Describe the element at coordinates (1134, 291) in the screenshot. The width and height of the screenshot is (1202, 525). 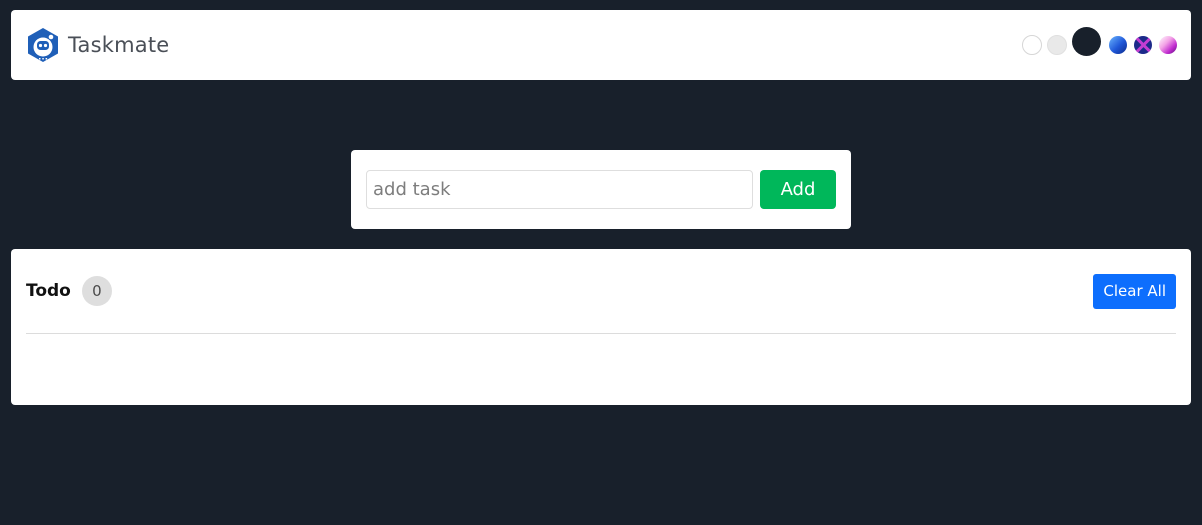
I see `clear-all-button: Clear All` at that location.